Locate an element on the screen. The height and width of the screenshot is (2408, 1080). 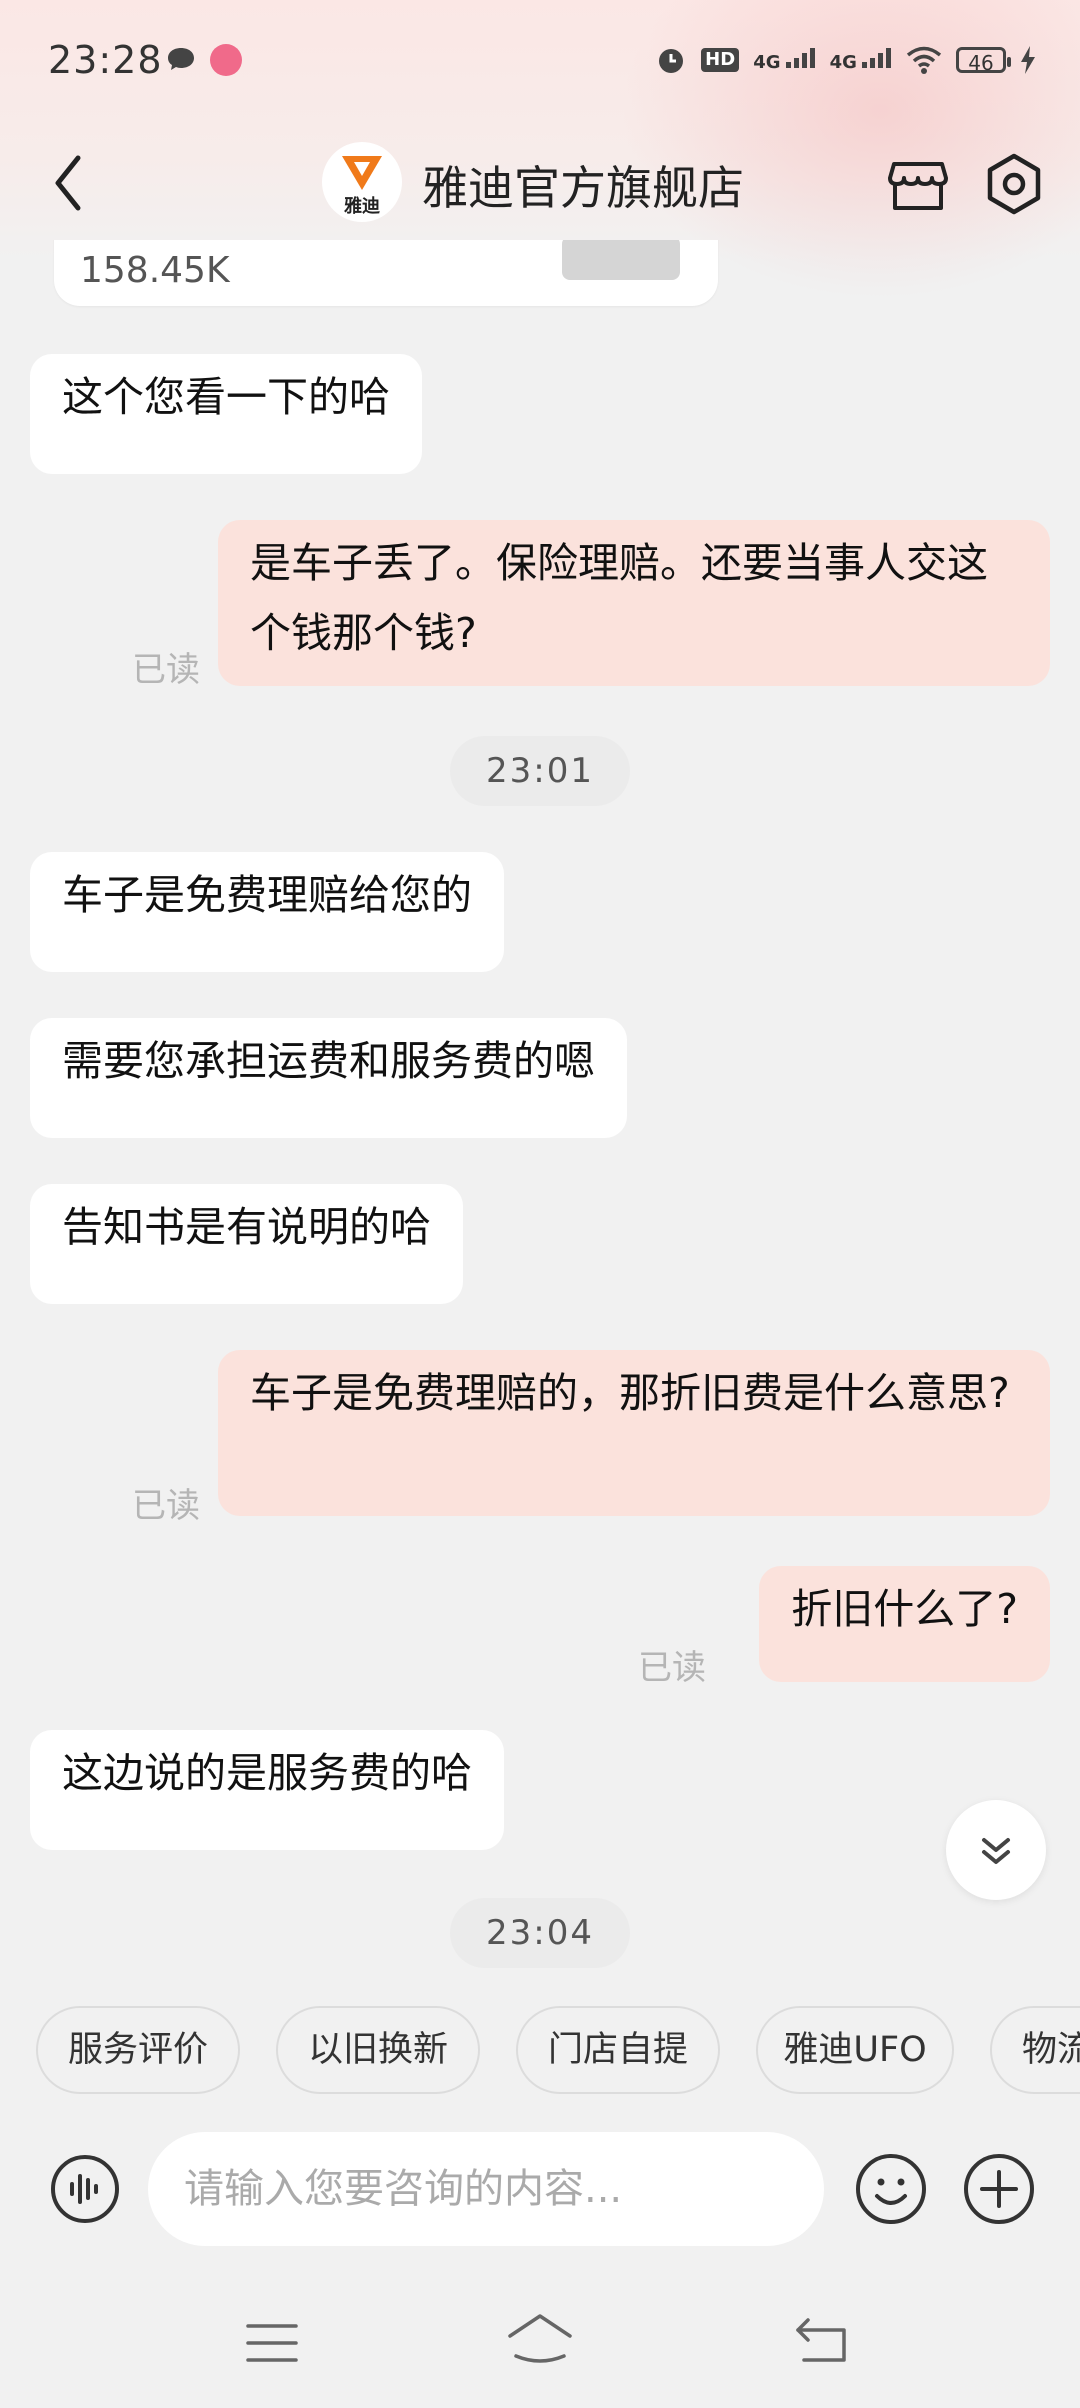
scroll-down-icon is located at coordinates (996, 1851).